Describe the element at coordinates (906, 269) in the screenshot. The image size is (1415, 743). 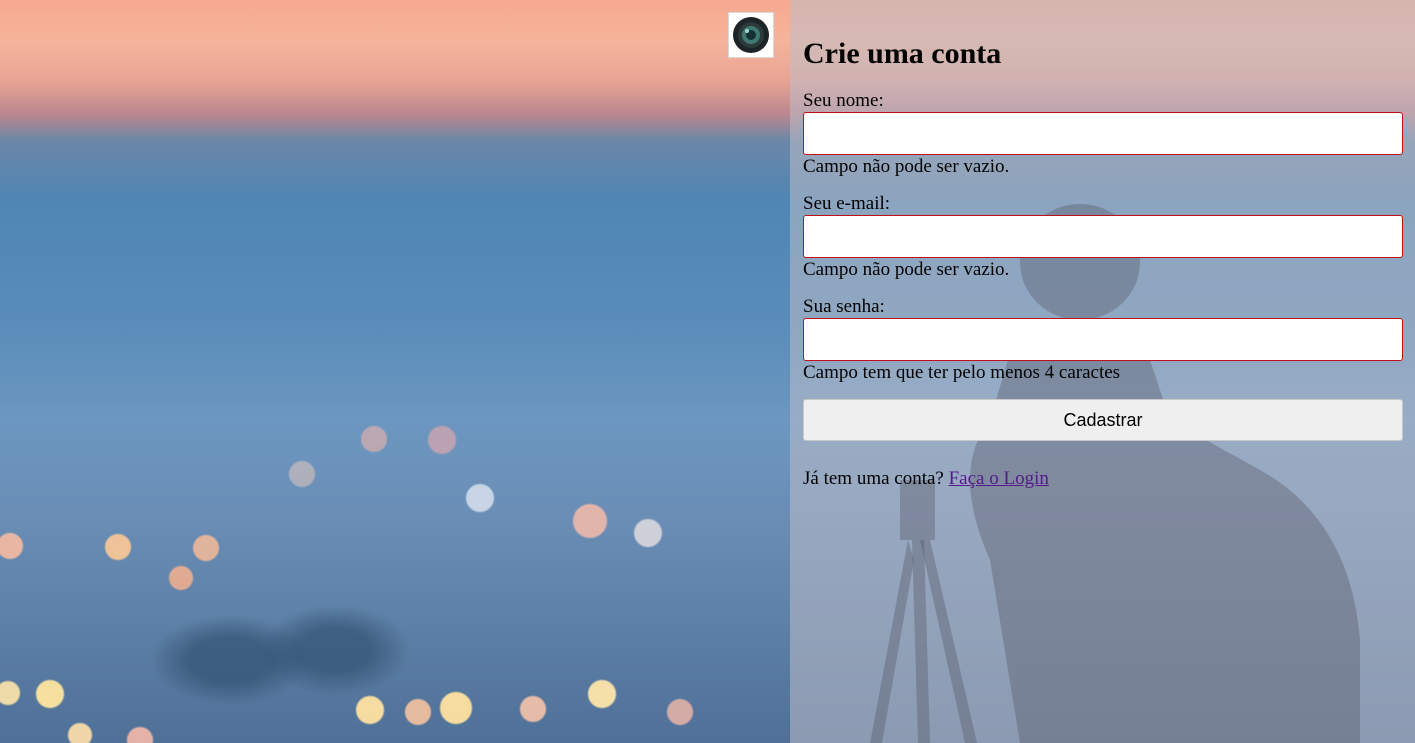
I see `email-error-message: Campo não pode ser vazio.` at that location.